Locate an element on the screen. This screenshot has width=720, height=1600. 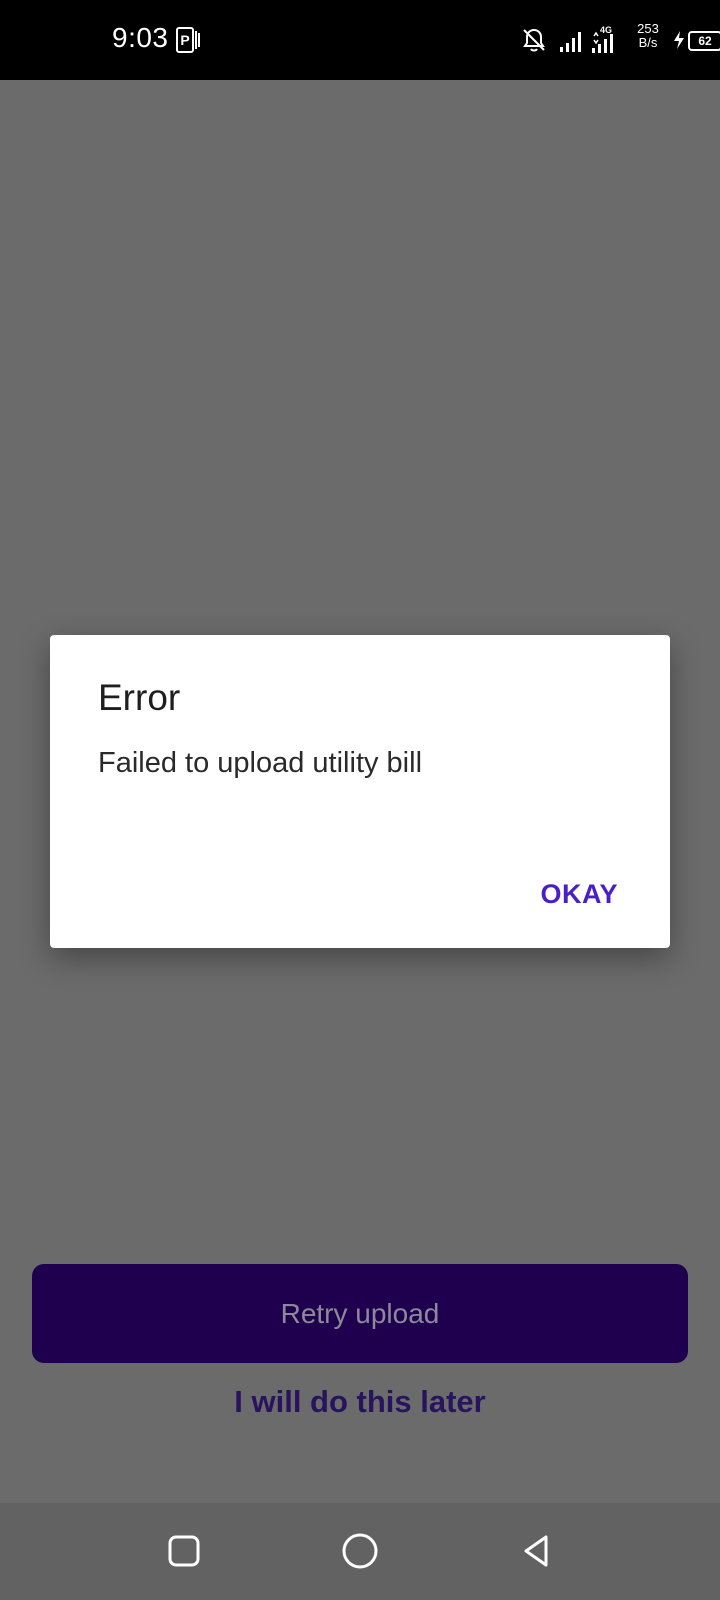
battery-icon: 62 is located at coordinates (704, 41).